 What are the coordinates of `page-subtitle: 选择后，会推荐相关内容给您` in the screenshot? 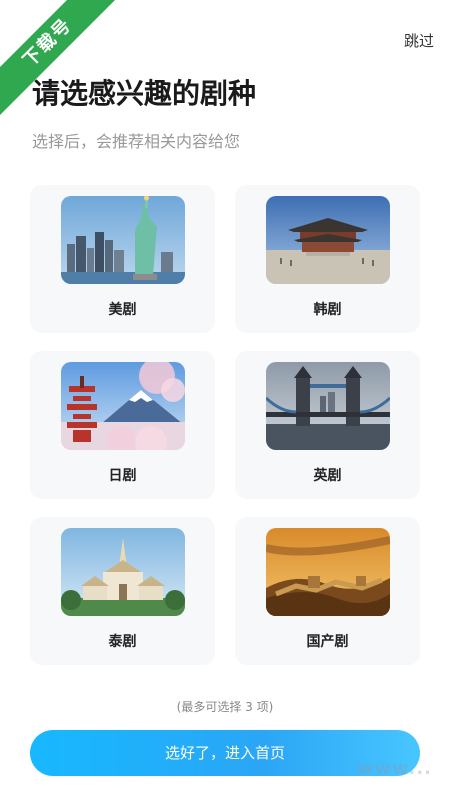 It's located at (136, 141).